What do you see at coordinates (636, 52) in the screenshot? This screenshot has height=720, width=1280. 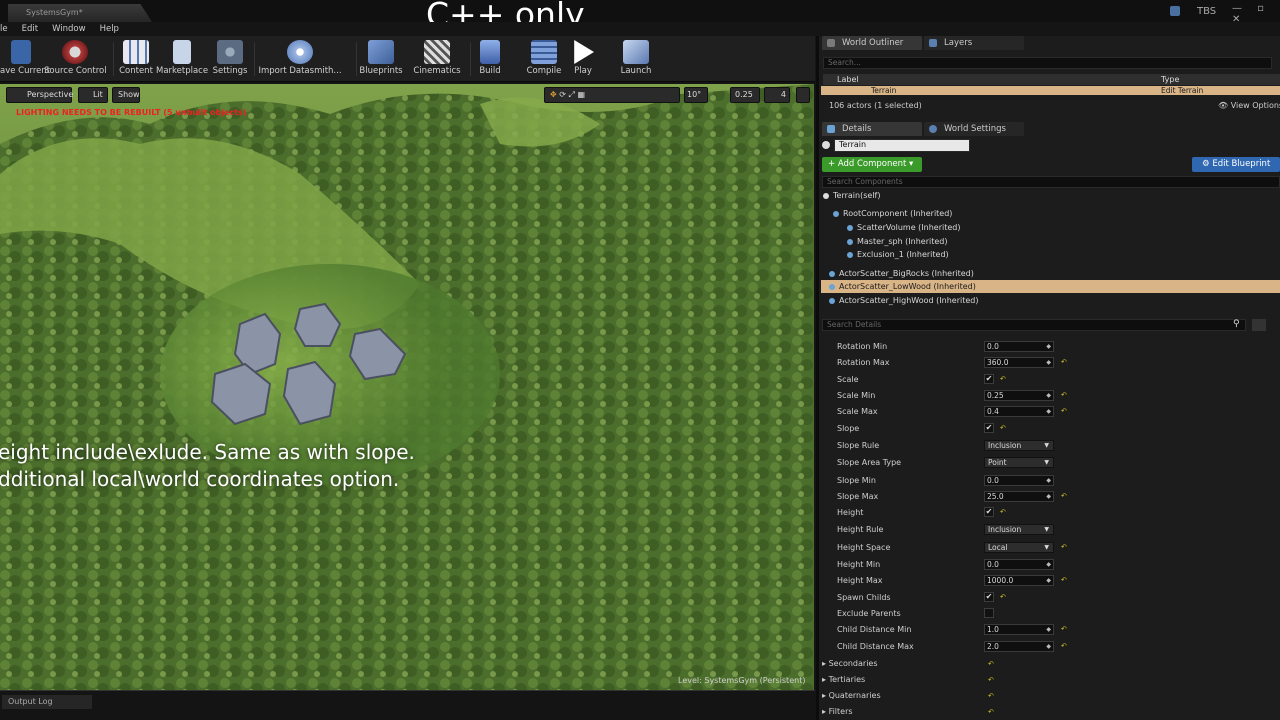 I see `launch-icon` at bounding box center [636, 52].